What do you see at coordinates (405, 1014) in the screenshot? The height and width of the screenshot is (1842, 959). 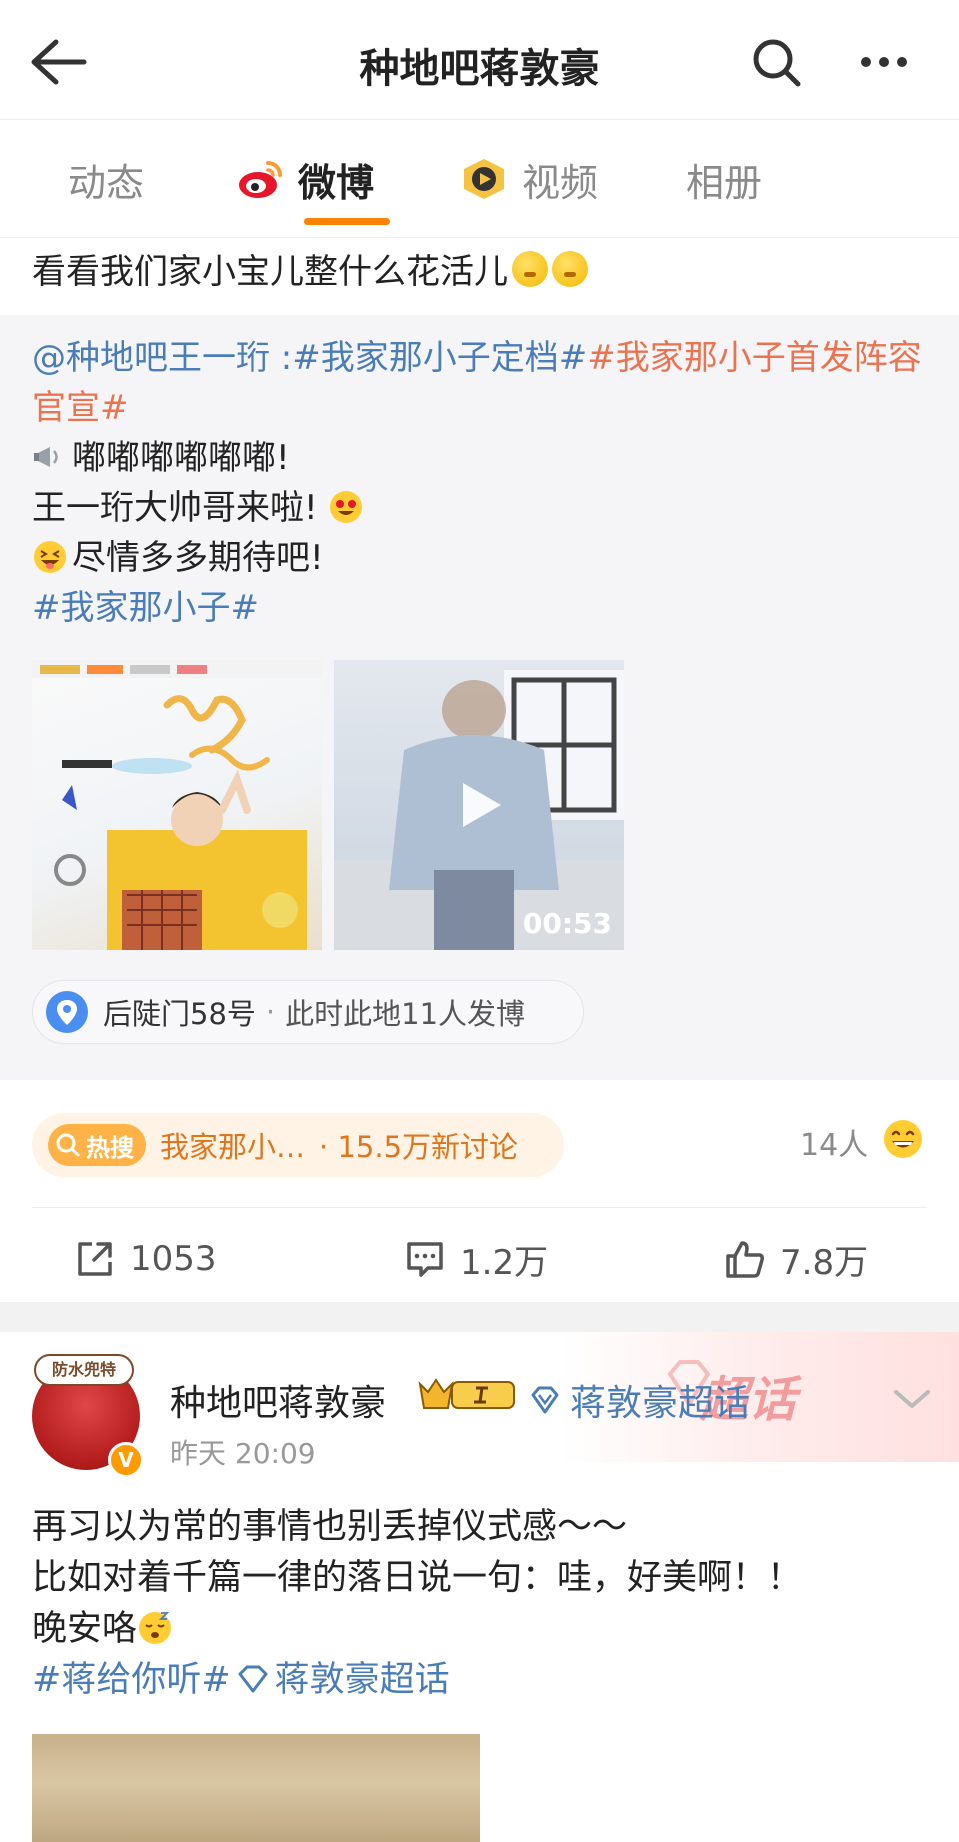 I see `location-note: 此时此地11人发博` at bounding box center [405, 1014].